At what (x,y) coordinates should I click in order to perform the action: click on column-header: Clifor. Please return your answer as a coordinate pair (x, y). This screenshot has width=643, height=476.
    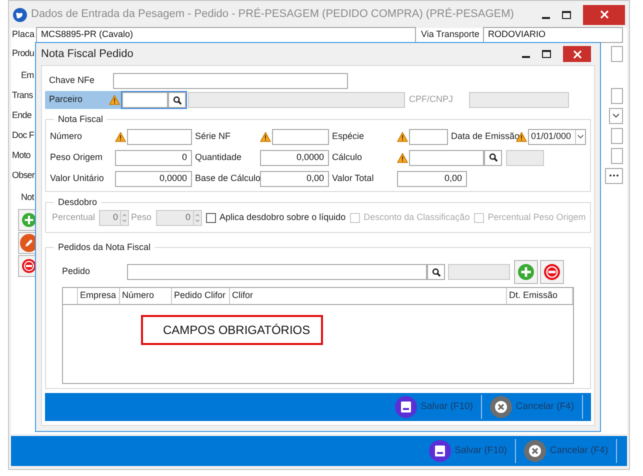
    Looking at the image, I should click on (368, 296).